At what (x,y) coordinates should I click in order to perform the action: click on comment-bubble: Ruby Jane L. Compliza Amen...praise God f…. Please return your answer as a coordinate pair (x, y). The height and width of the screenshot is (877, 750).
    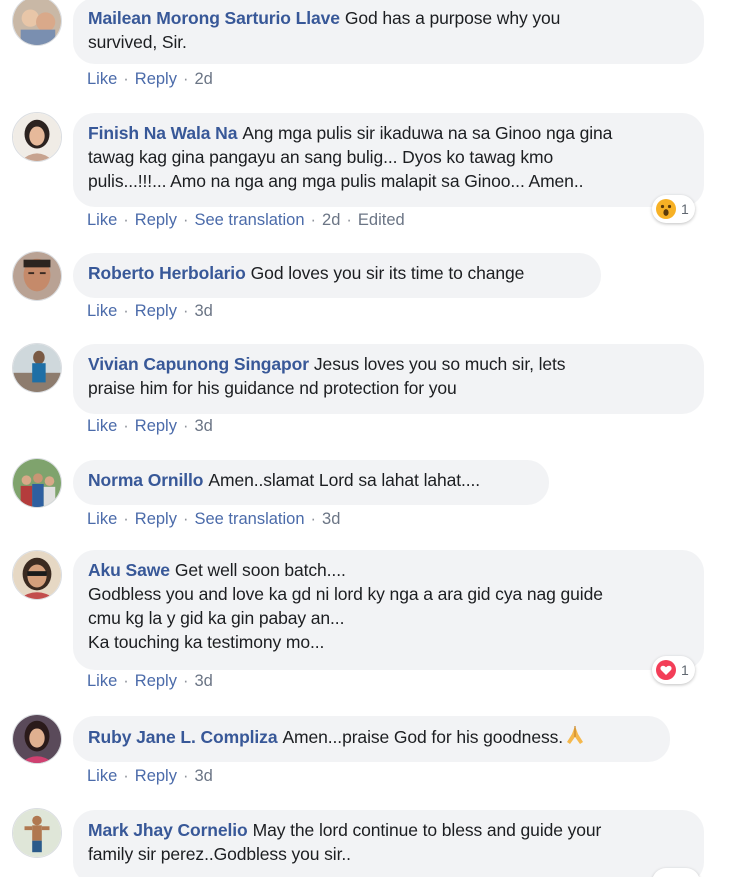
    Looking at the image, I should click on (371, 739).